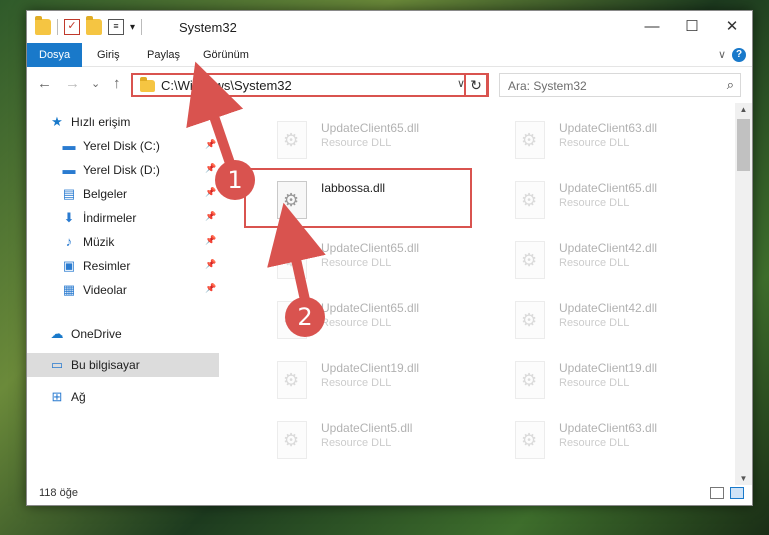 This screenshot has width=769, height=535. What do you see at coordinates (296, 252) in the screenshot?
I see `arrow-to-file` at bounding box center [296, 252].